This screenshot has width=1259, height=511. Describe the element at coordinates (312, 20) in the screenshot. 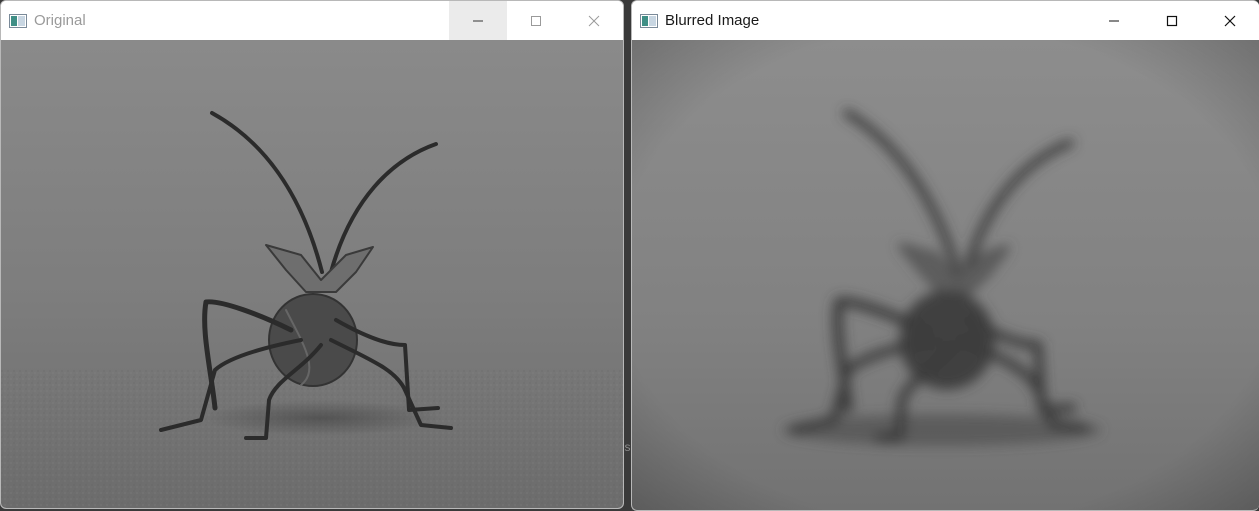

I see `title-bar: Original` at that location.